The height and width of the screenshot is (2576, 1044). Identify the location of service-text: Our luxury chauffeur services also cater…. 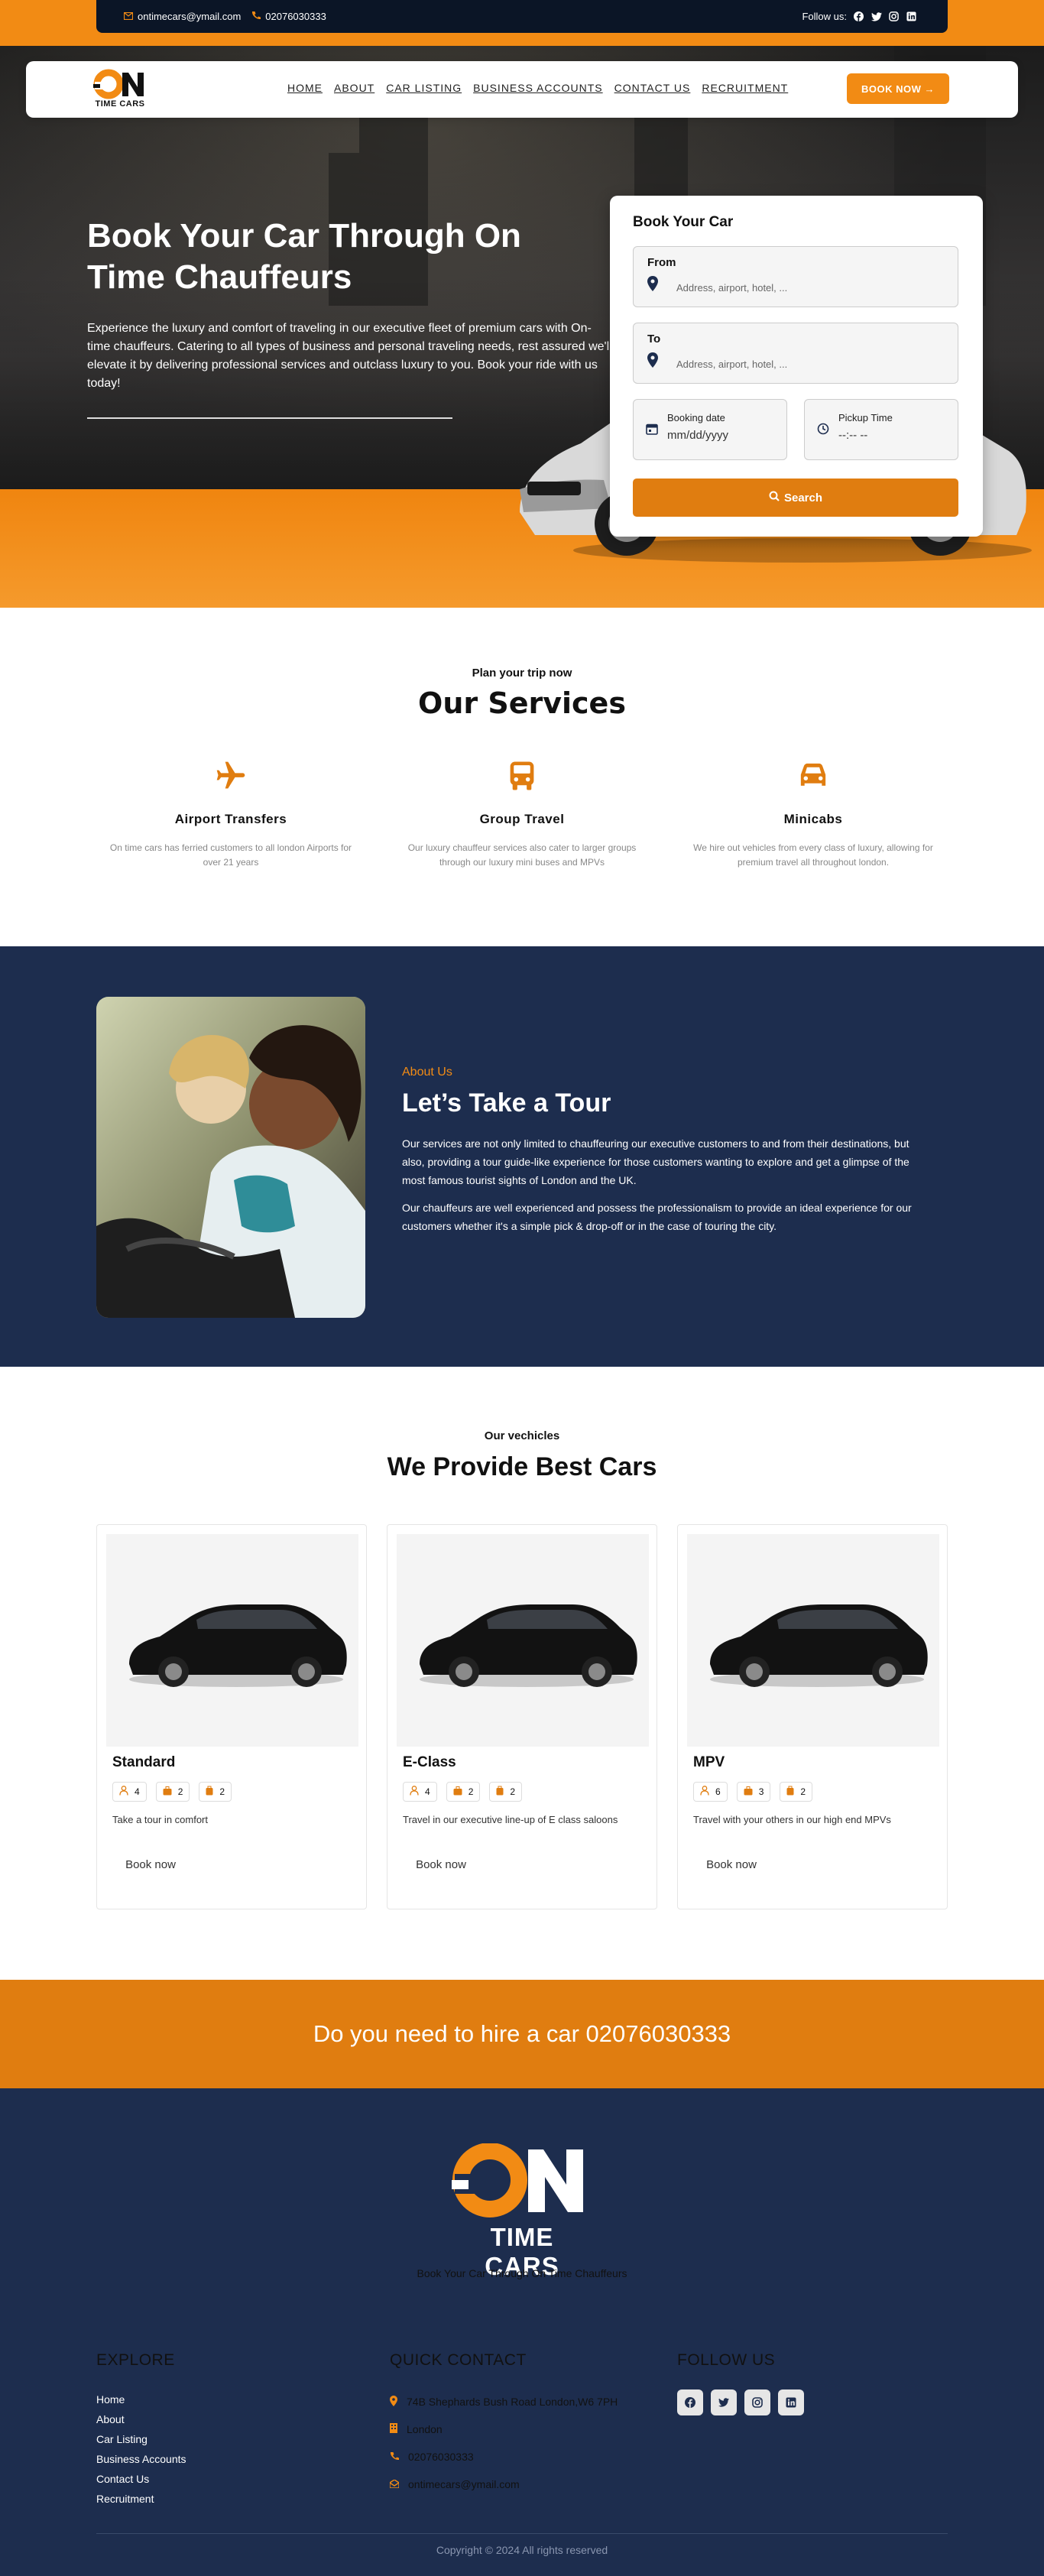
(522, 855).